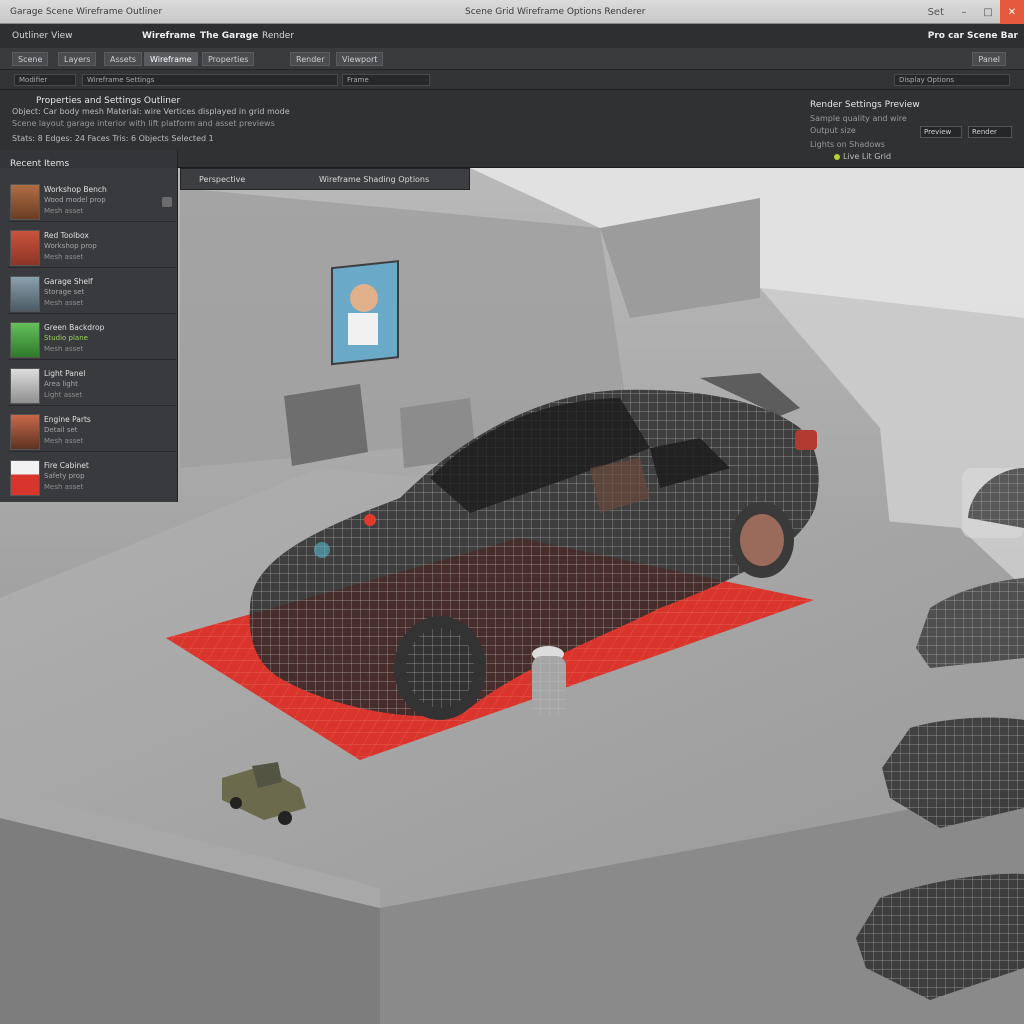 The height and width of the screenshot is (1024, 1024). Describe the element at coordinates (386, 80) in the screenshot. I see `frame-field: Frame` at that location.